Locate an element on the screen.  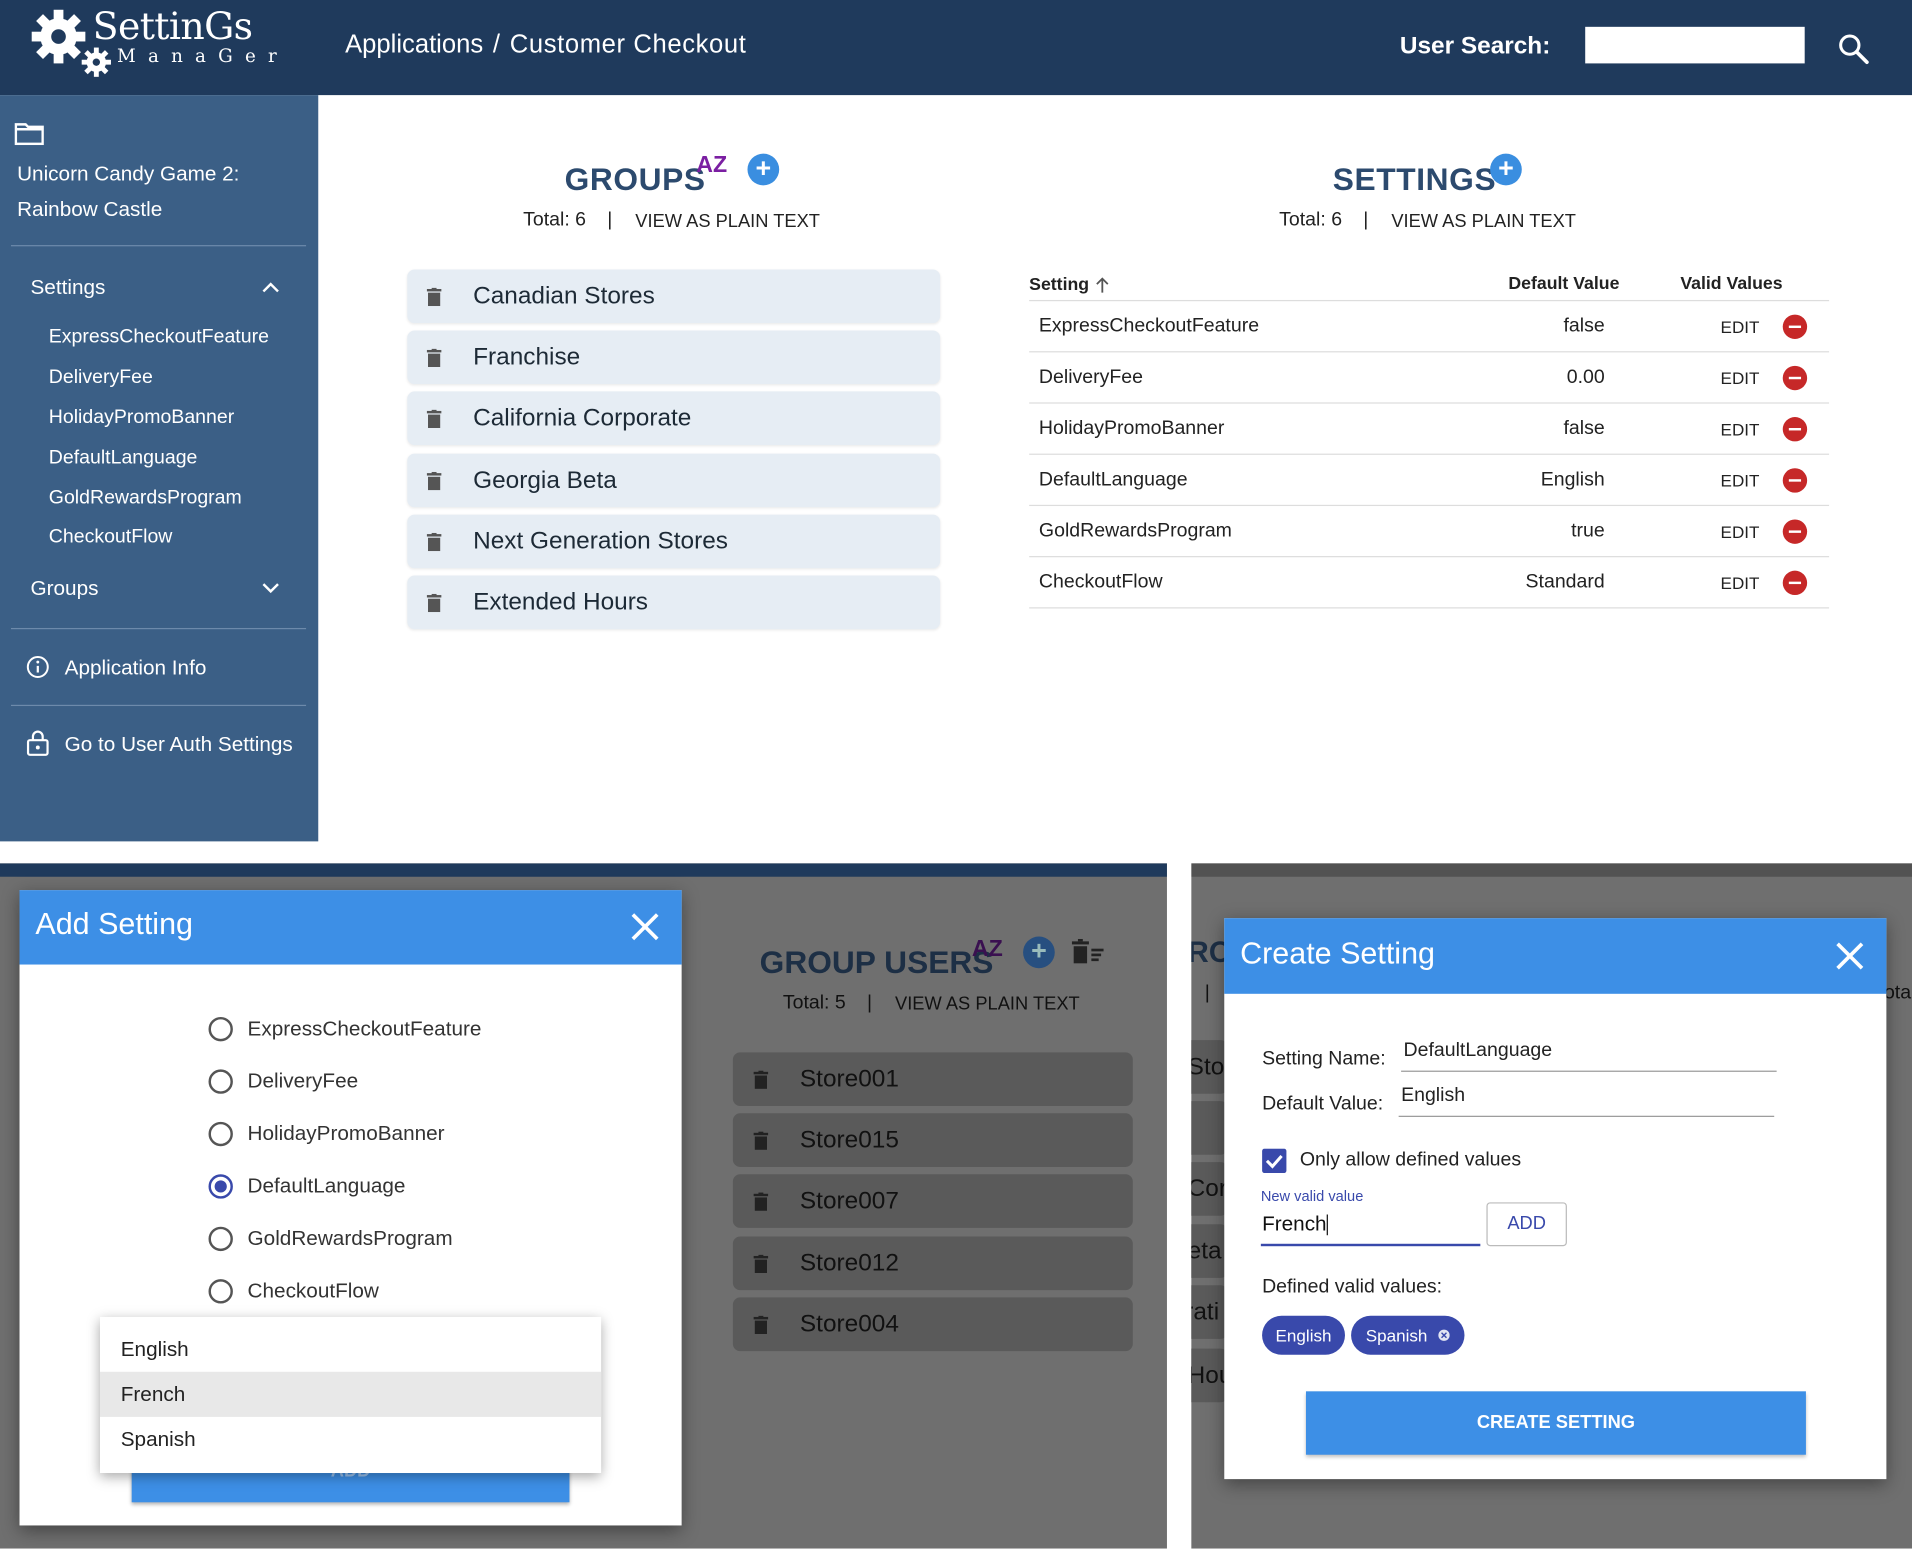
column-setting: Setting is located at coordinates (1059, 286).